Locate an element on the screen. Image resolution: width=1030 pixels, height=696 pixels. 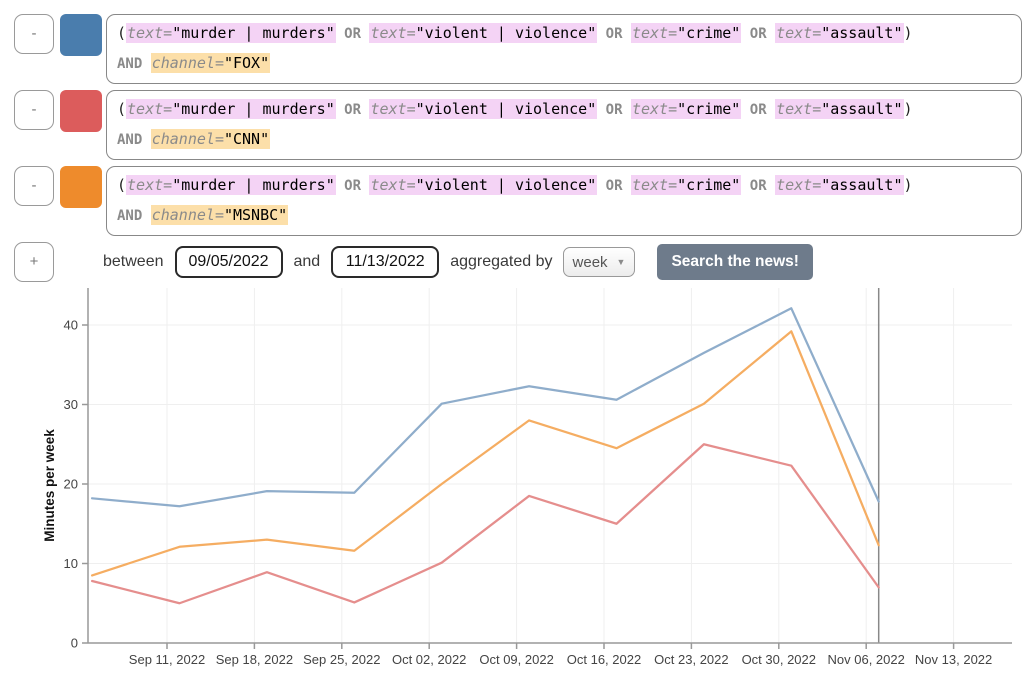
chevron-down-icon: ▼ is located at coordinates (621, 262).